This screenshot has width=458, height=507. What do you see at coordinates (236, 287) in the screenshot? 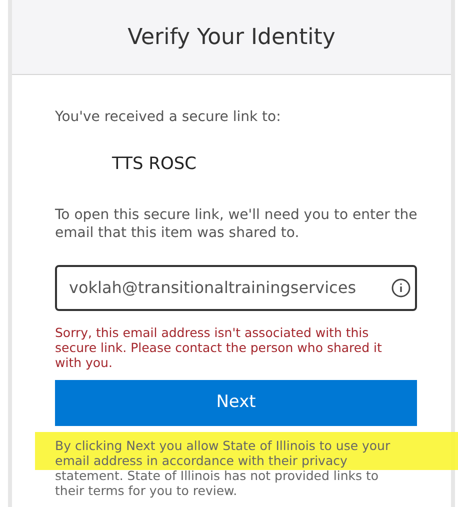
I see `email-field: voklah@transitionaltrainingservices` at bounding box center [236, 287].